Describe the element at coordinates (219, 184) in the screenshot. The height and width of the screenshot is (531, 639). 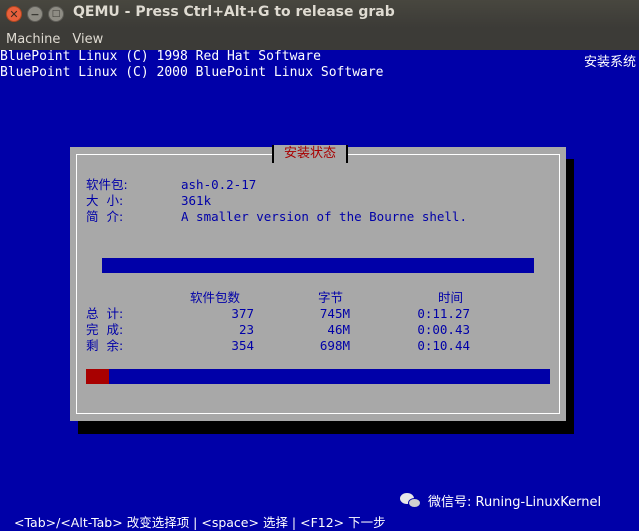
I see `package-value: ash-0.2-17` at that location.